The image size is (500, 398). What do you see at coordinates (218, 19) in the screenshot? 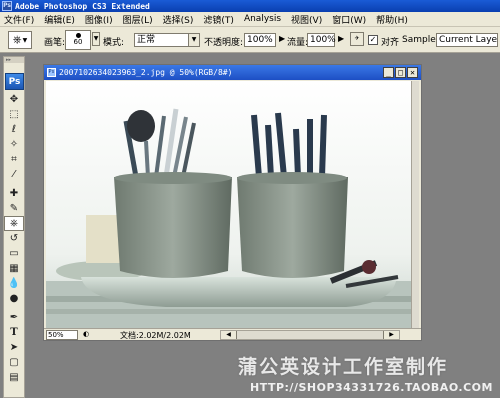
I see `menu-filter: 滤镜(T)` at bounding box center [218, 19].